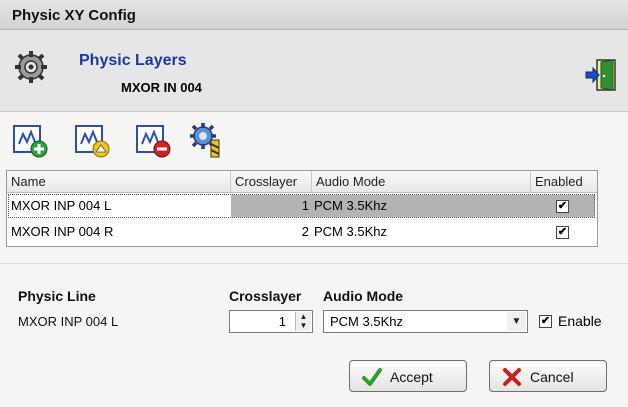 Image resolution: width=628 pixels, height=407 pixels. What do you see at coordinates (363, 296) in the screenshot?
I see `audio-mode-label: Audio Mode` at bounding box center [363, 296].